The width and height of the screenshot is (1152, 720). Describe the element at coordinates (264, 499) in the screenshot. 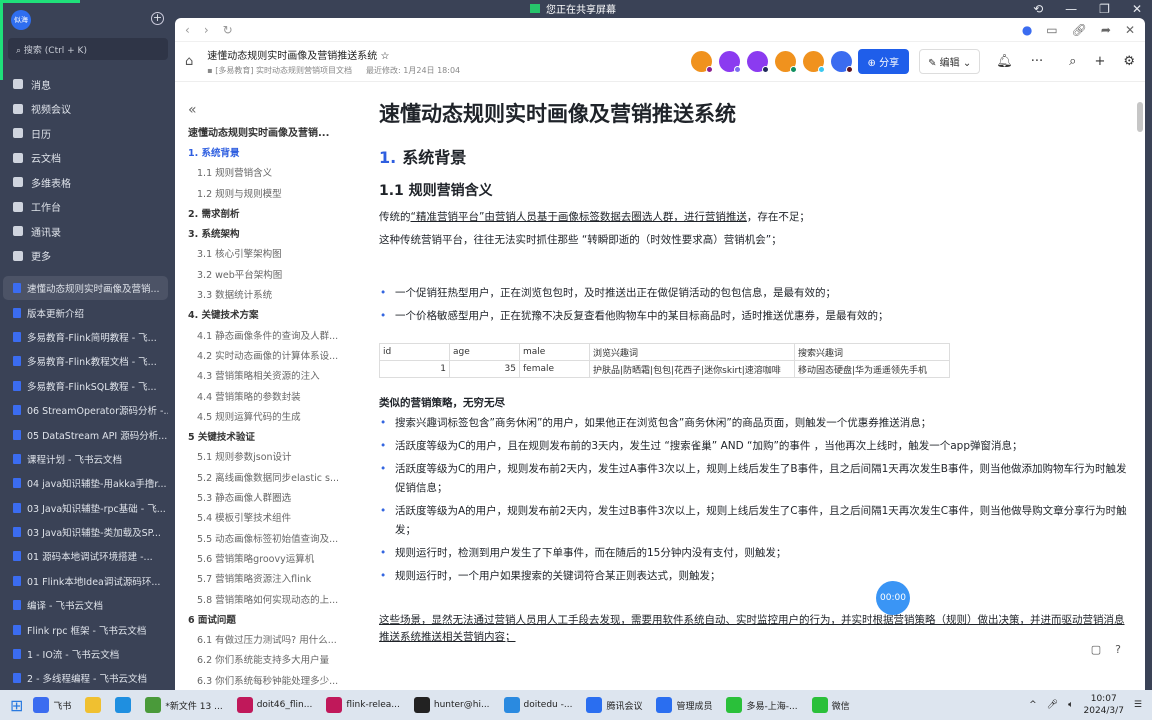

I see `outline-item: 5.3 静态画像人群圈选` at that location.